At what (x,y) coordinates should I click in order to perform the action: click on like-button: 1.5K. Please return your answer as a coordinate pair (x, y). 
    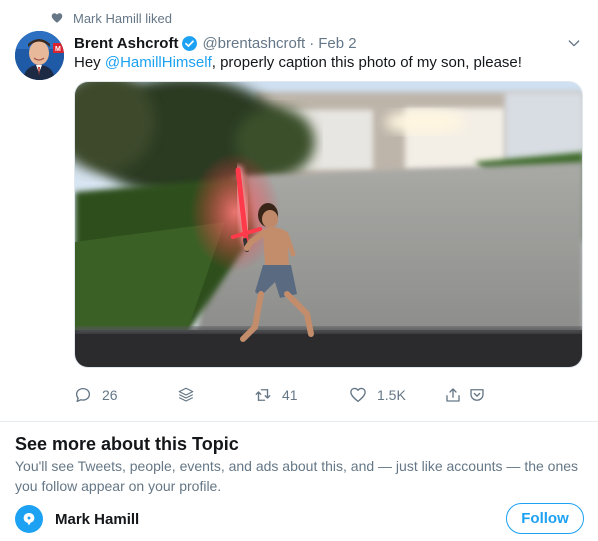
    Looking at the image, I should click on (377, 395).